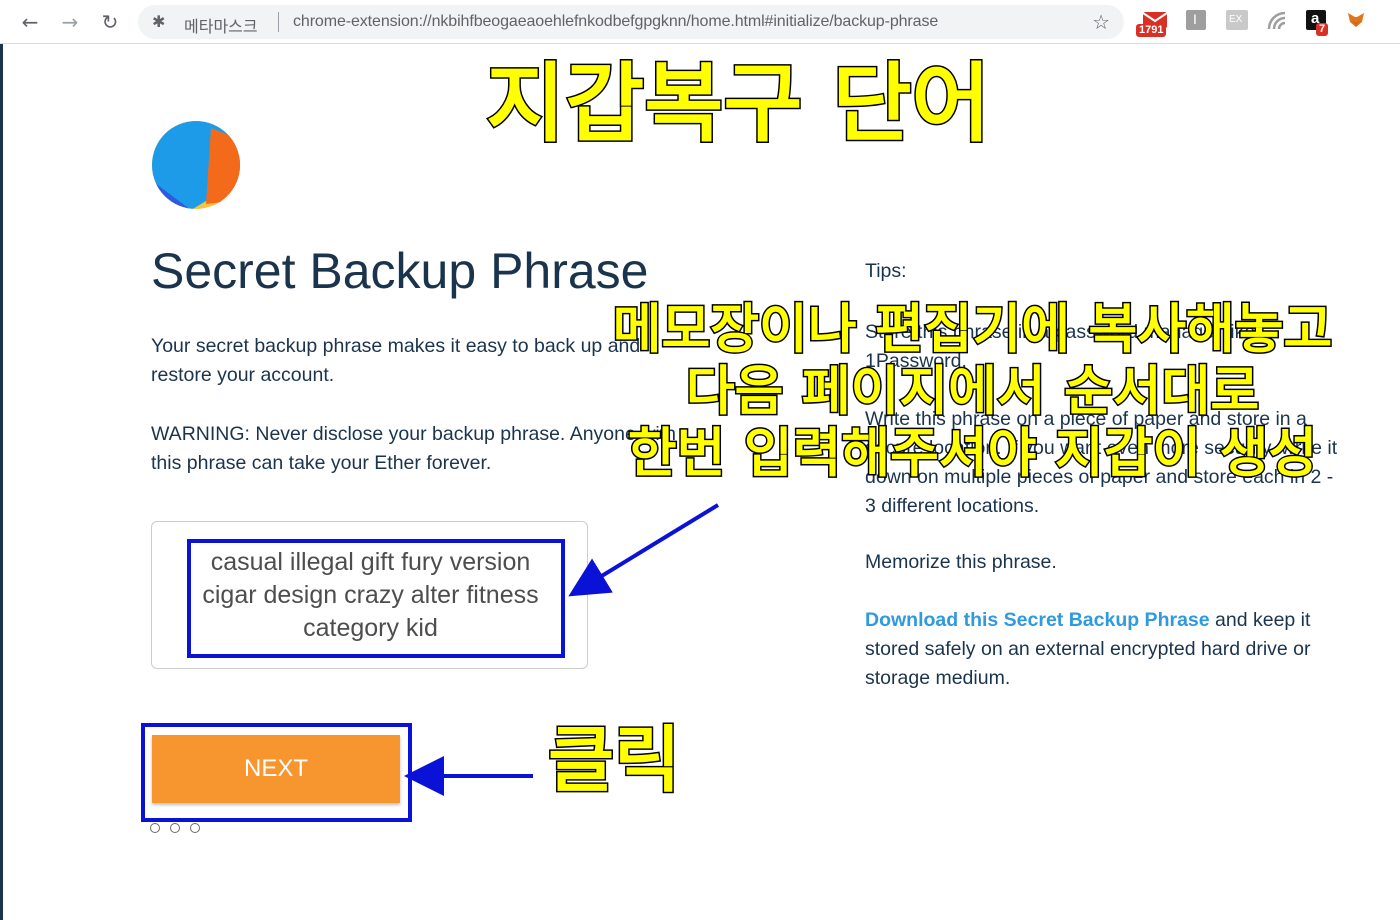  Describe the element at coordinates (1037, 620) in the screenshot. I see `download-phrase-link: Download this Secret Backup Phrase` at that location.